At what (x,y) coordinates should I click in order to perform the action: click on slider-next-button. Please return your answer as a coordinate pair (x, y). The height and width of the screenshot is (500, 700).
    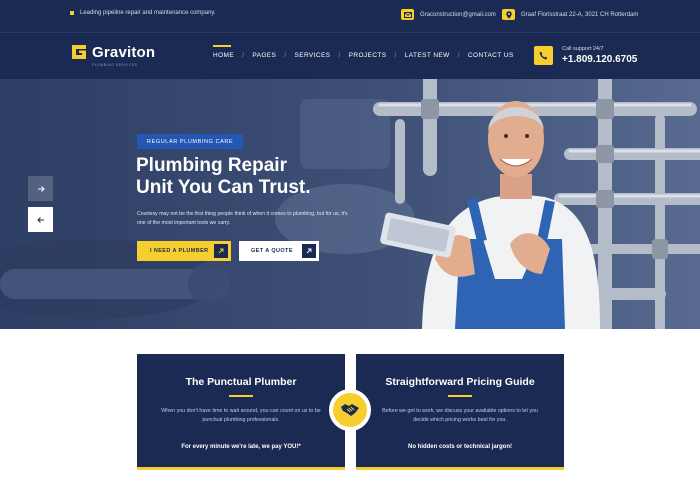
    Looking at the image, I should click on (40, 188).